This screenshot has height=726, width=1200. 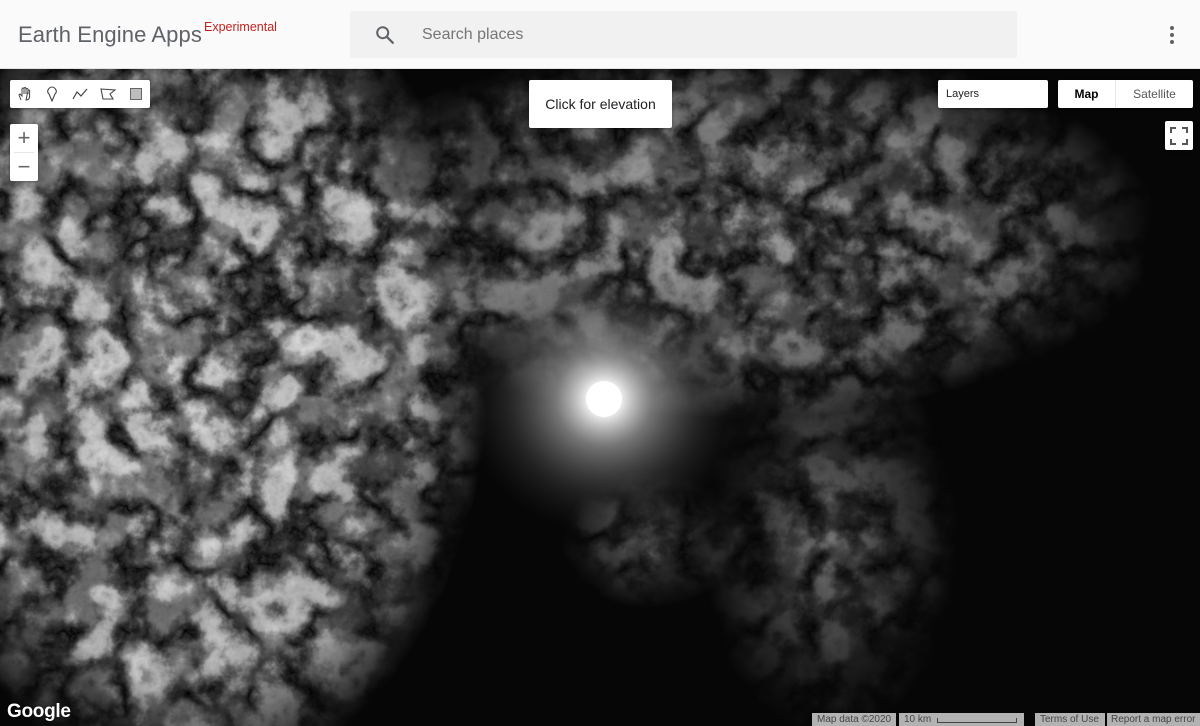 I want to click on fullscreen-icon, so click(x=1179, y=135).